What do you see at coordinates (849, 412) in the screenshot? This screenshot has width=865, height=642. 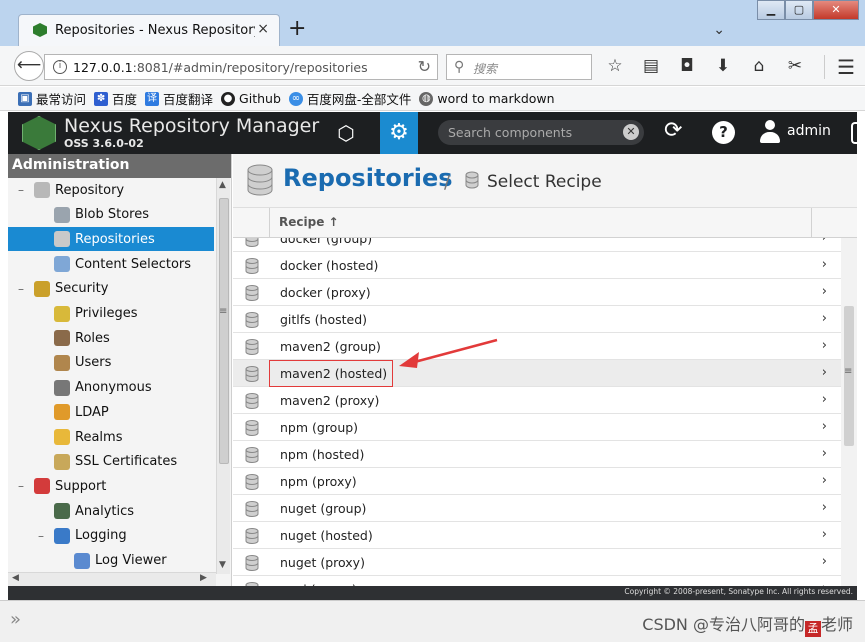 I see `recipe-list-scrollbar: ≡` at bounding box center [849, 412].